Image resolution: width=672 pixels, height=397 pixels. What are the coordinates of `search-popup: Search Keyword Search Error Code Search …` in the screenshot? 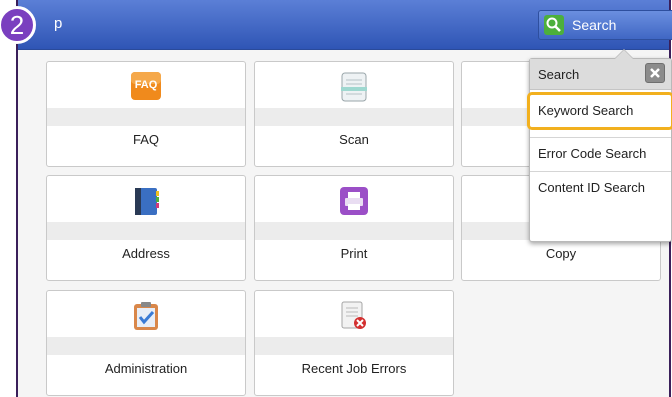 It's located at (599, 145).